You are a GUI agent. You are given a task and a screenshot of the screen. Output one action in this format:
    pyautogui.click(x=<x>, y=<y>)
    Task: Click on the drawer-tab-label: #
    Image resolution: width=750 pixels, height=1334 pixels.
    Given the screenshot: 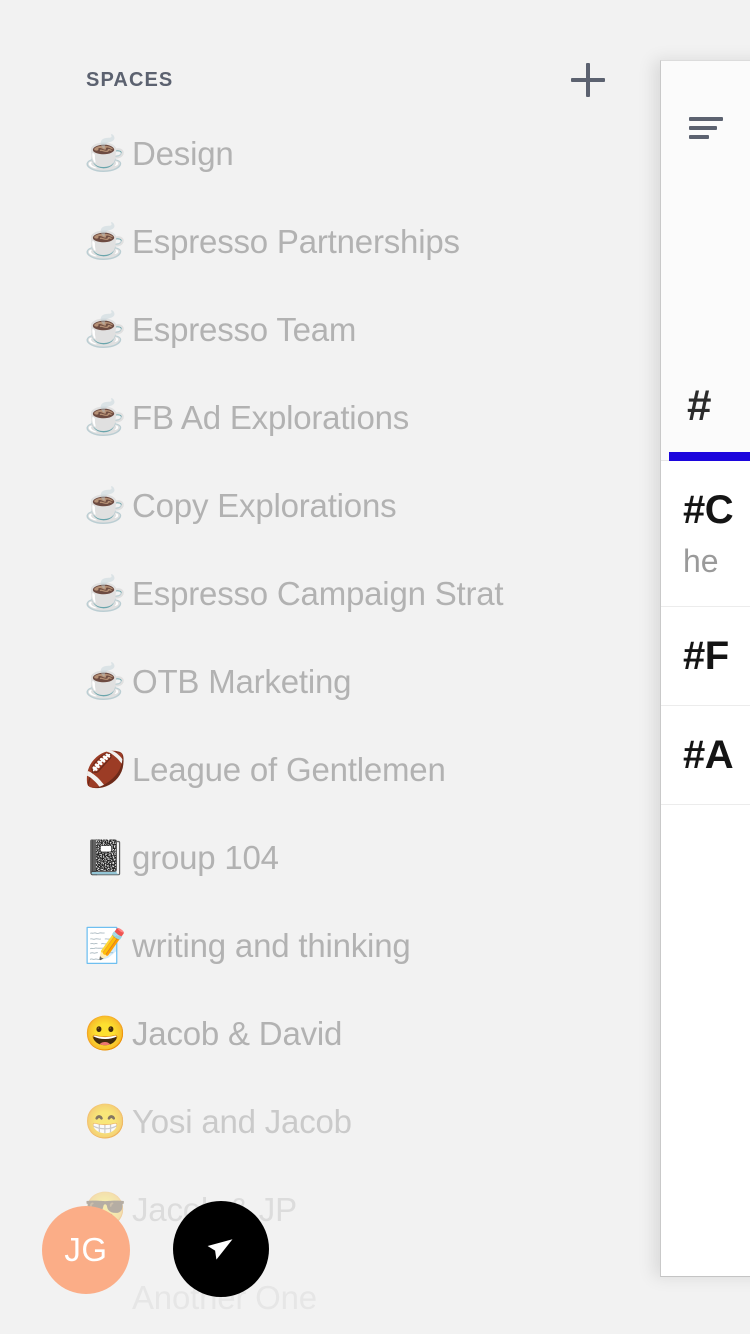 What is the action you would take?
    pyautogui.click(x=699, y=405)
    